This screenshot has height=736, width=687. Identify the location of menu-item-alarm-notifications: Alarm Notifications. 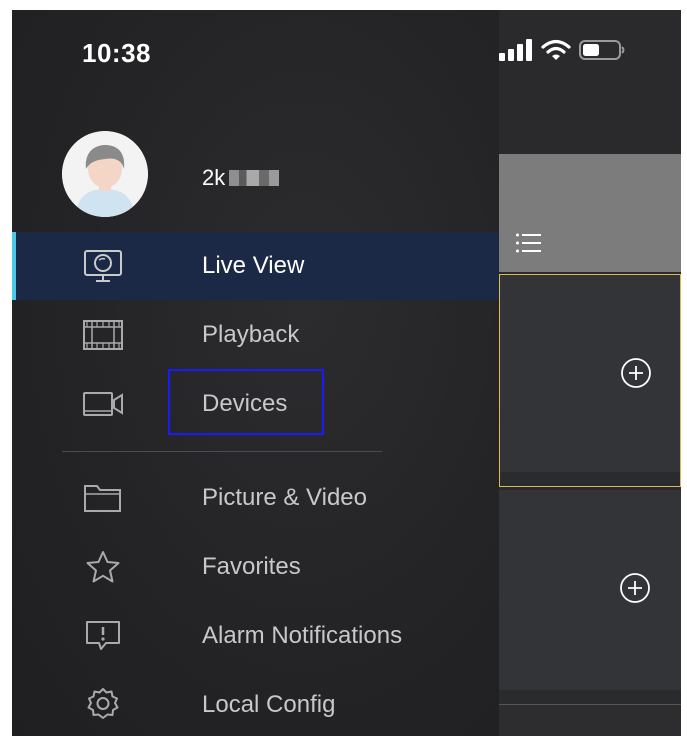
(255, 636).